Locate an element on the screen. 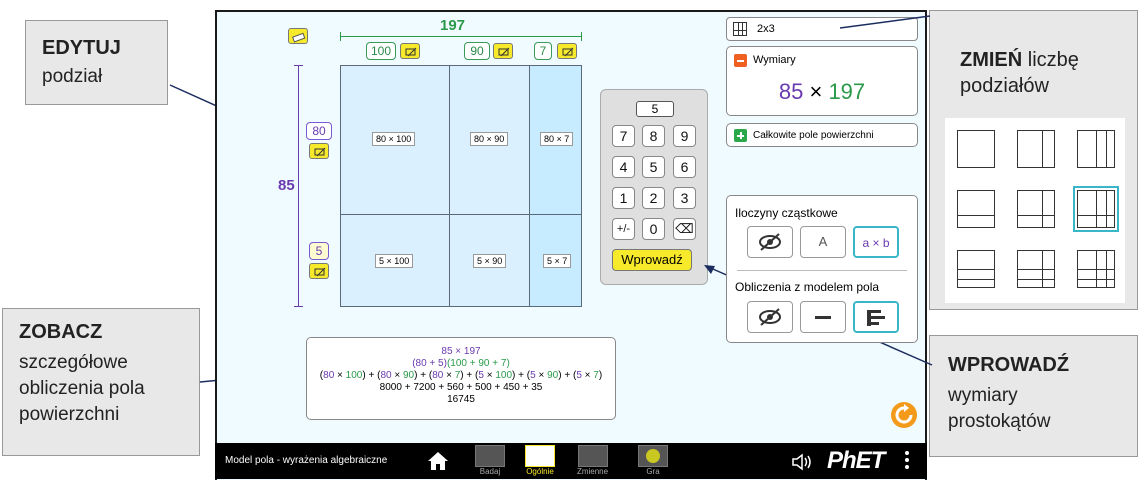 This screenshot has height=480, width=1140. home-icon is located at coordinates (438, 461).